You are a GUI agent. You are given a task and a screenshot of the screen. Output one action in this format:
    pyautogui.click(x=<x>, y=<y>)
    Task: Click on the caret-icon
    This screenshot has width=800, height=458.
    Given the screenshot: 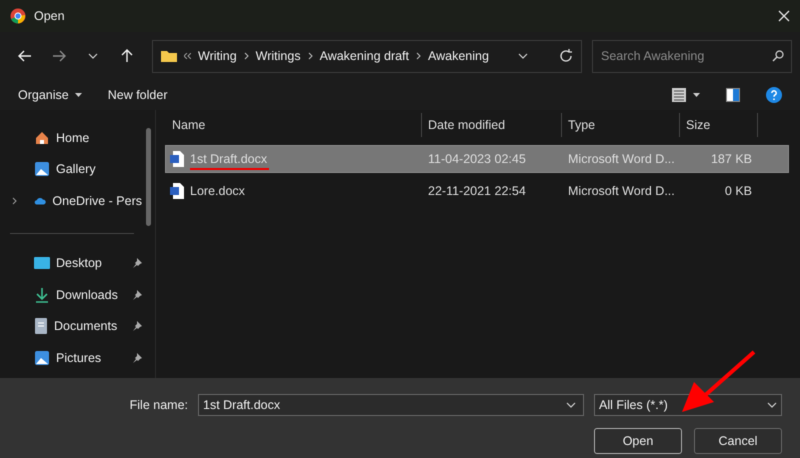 What is the action you would take?
    pyautogui.click(x=78, y=95)
    